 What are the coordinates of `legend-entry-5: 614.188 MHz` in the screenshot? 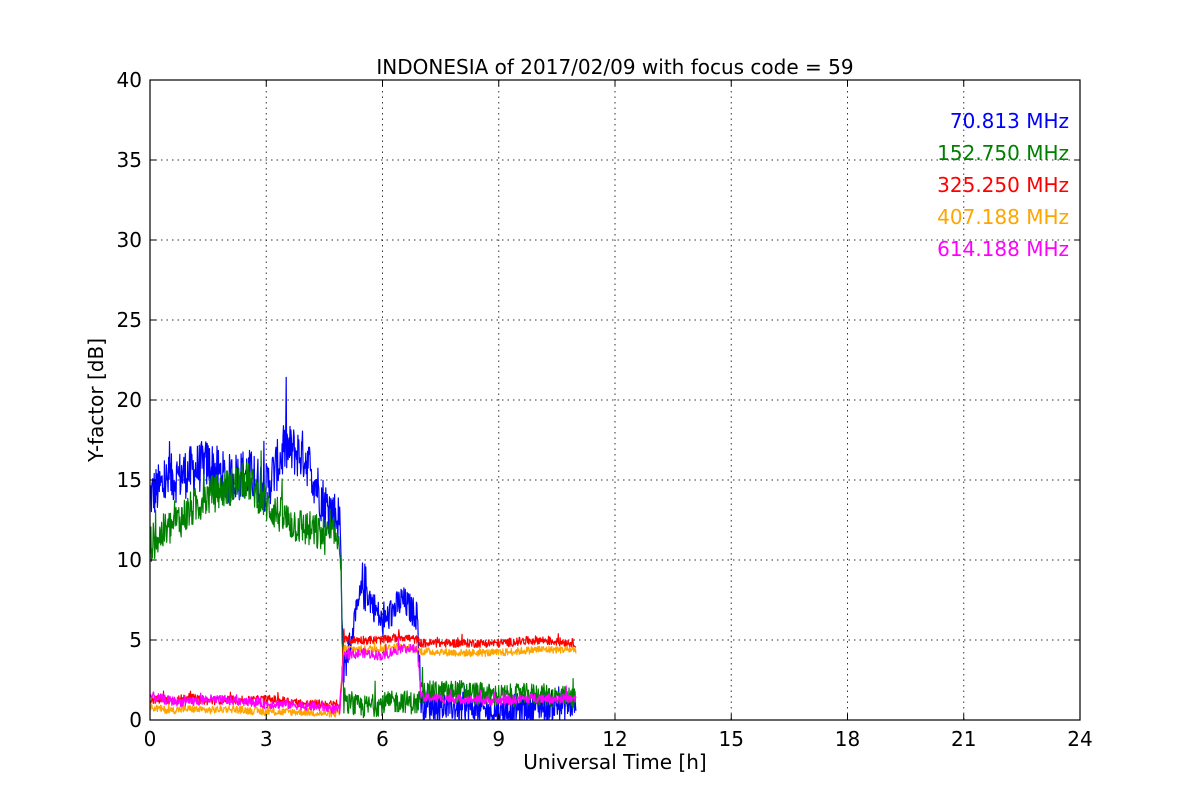 It's located at (1003, 249).